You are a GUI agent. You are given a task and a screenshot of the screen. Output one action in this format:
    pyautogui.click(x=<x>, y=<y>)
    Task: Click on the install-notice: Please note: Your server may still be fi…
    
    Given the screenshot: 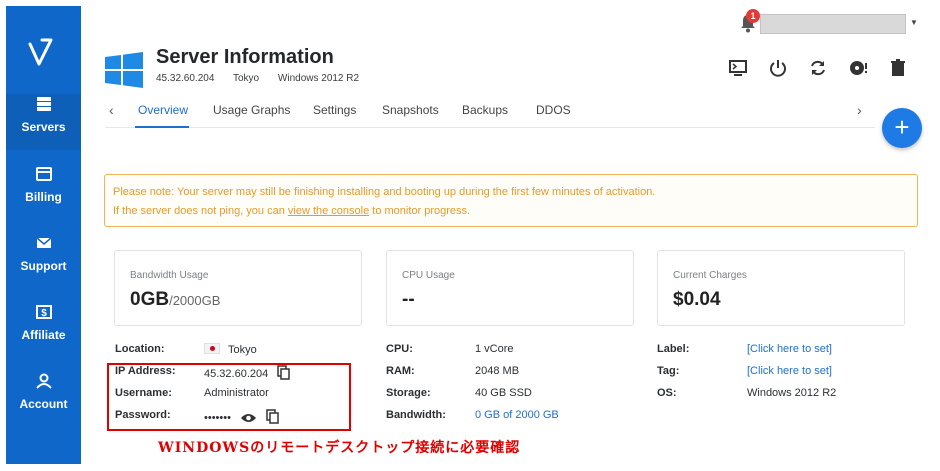 What is the action you would take?
    pyautogui.click(x=511, y=200)
    